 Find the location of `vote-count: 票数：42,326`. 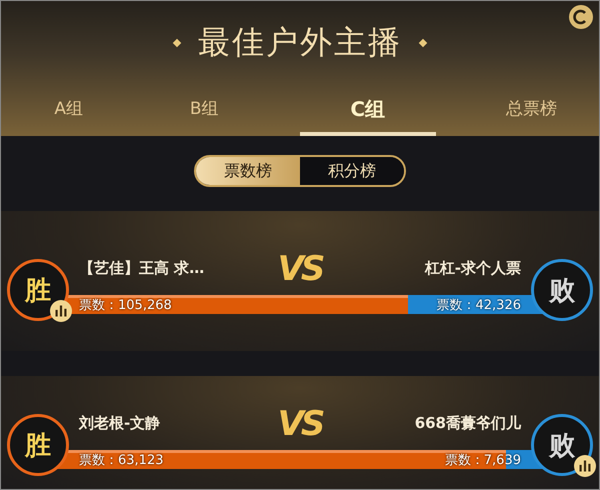

vote-count: 票数：42,326 is located at coordinates (478, 305).